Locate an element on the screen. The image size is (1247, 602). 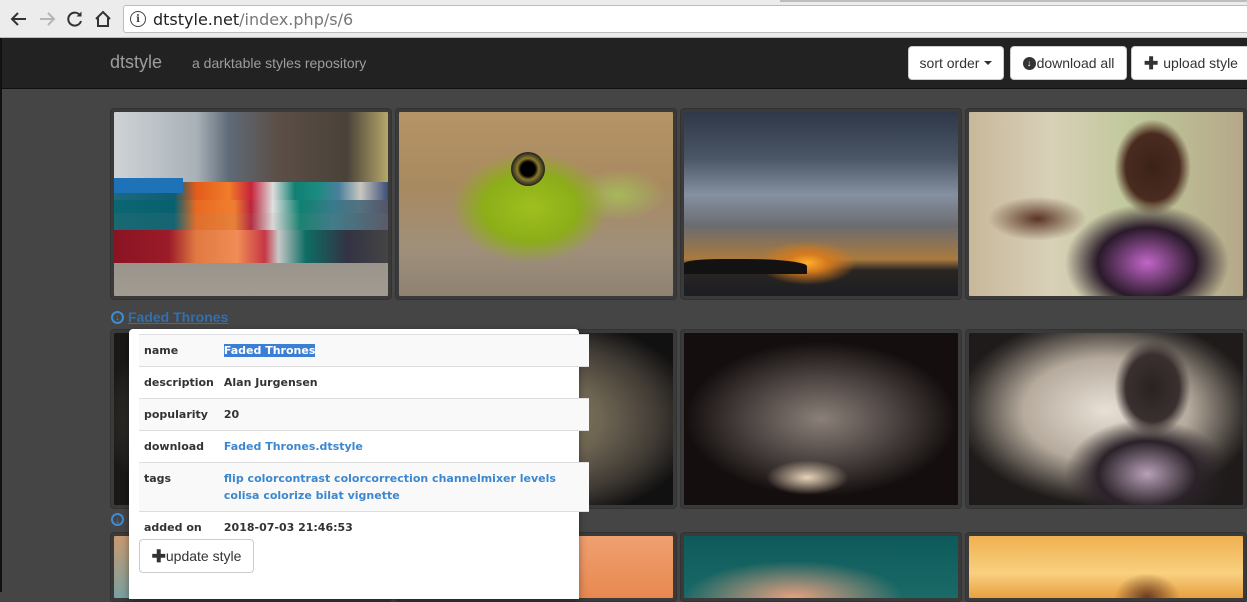
style-title-row: ↓ is located at coordinates (117, 519).